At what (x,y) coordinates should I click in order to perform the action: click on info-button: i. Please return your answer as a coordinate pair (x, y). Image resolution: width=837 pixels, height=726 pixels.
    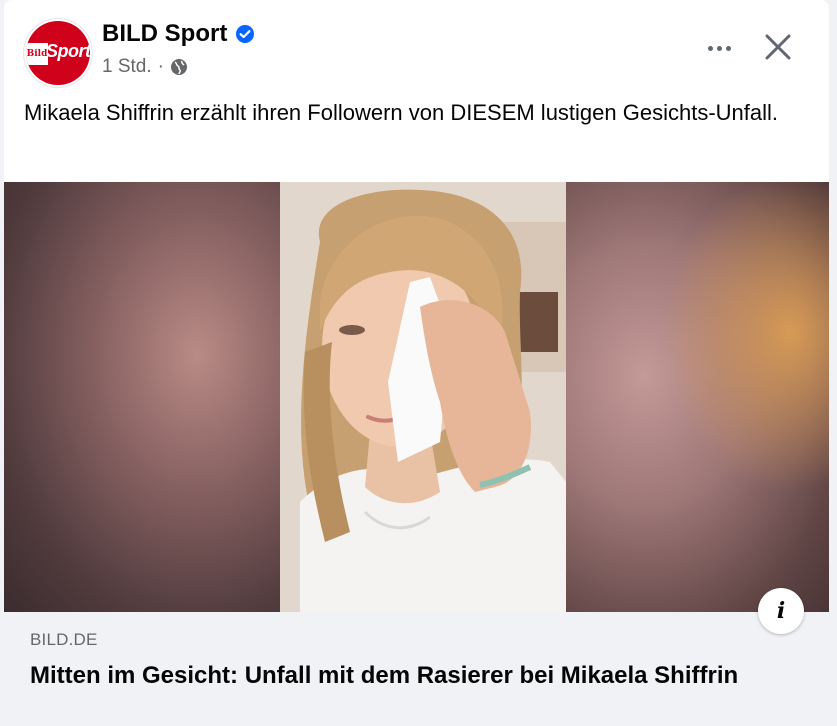
    Looking at the image, I should click on (781, 611).